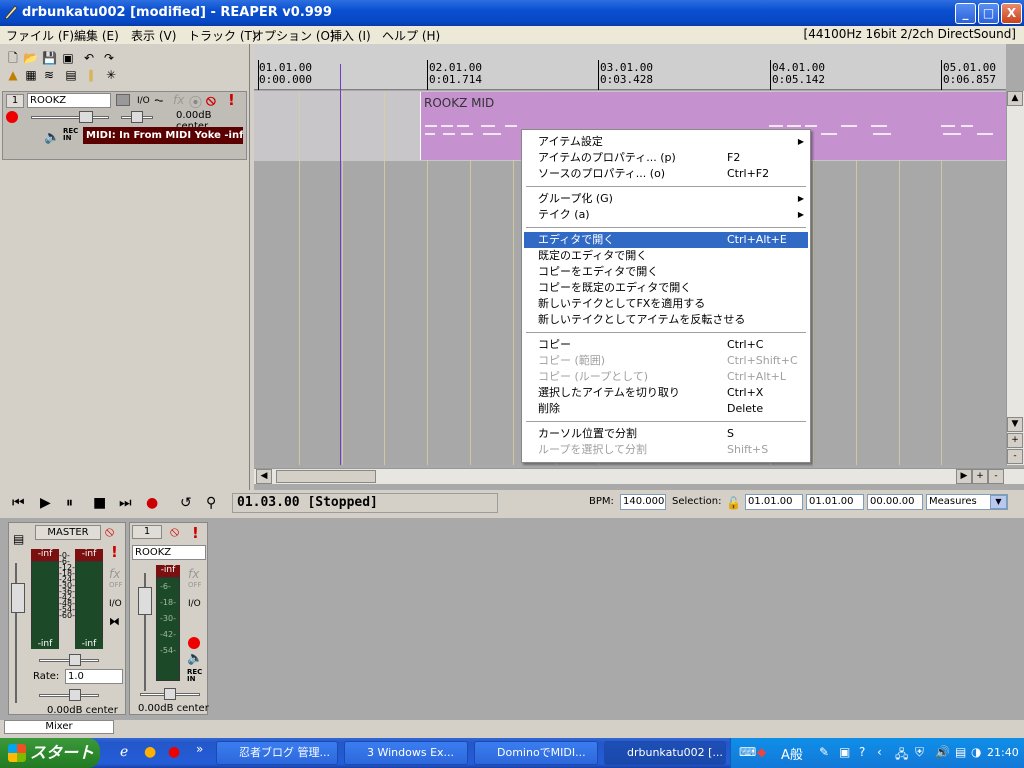 The image size is (1024, 768). Describe the element at coordinates (980, 476) in the screenshot. I see `zoom-in-horizontal-icon: +` at that location.